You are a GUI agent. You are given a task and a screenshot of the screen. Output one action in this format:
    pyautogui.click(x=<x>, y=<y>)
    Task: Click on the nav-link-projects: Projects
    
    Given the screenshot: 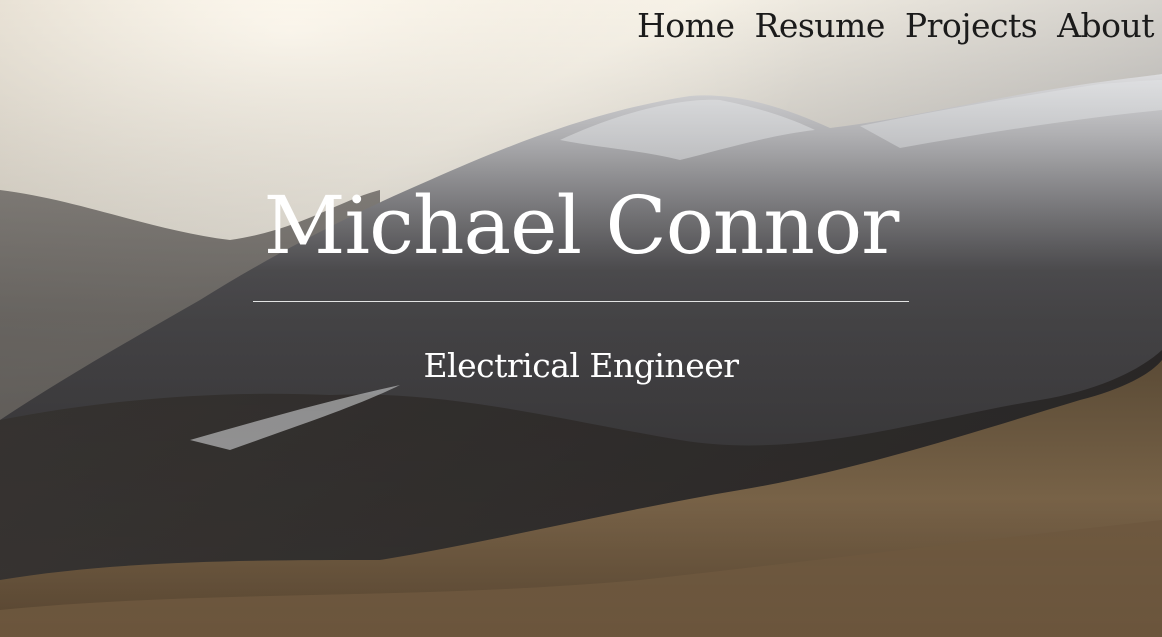 What is the action you would take?
    pyautogui.click(x=971, y=25)
    